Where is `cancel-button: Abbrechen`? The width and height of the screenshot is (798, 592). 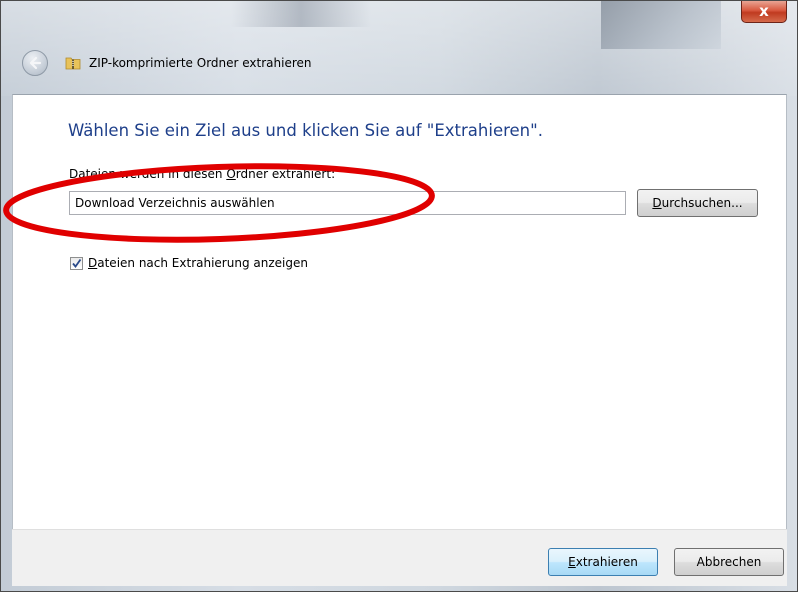
cancel-button: Abbrechen is located at coordinates (729, 562).